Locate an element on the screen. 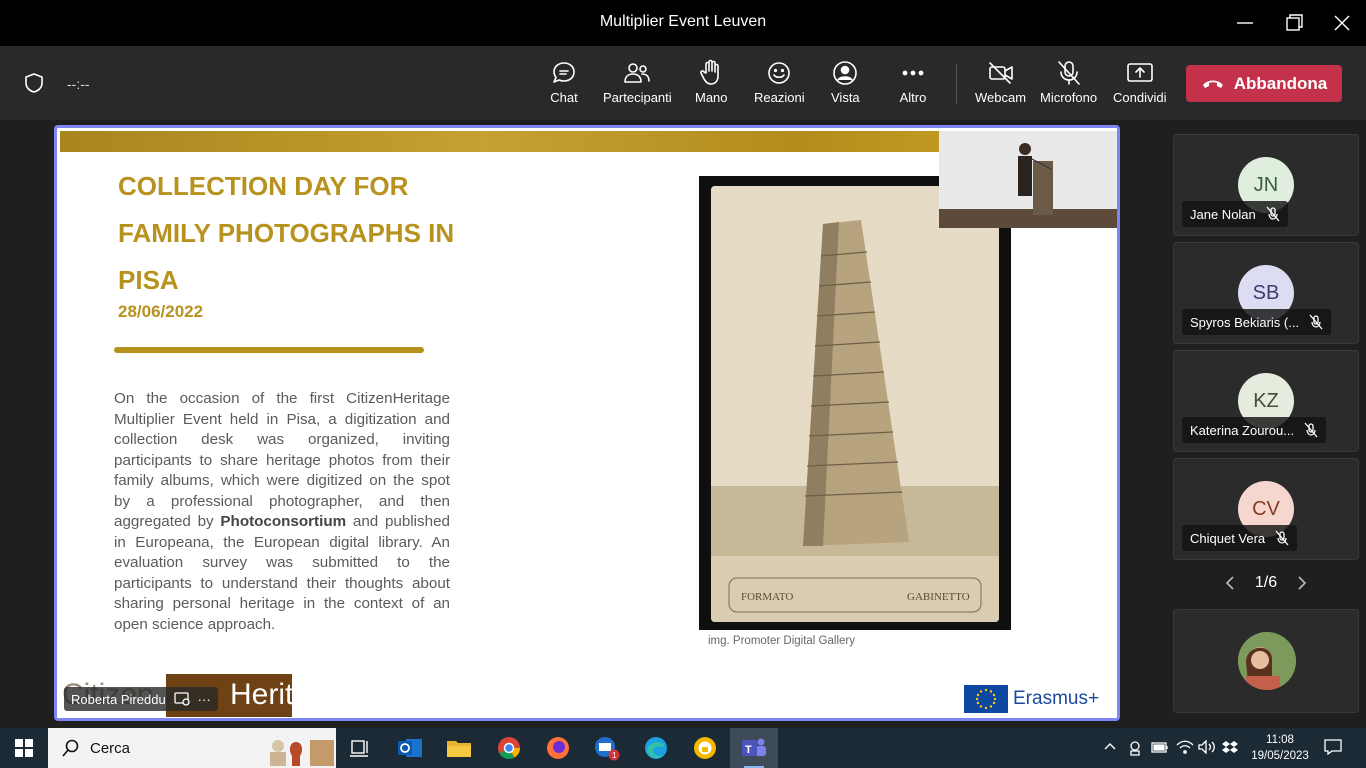 The image size is (1366, 768). view-label: Vista is located at coordinates (845, 97).